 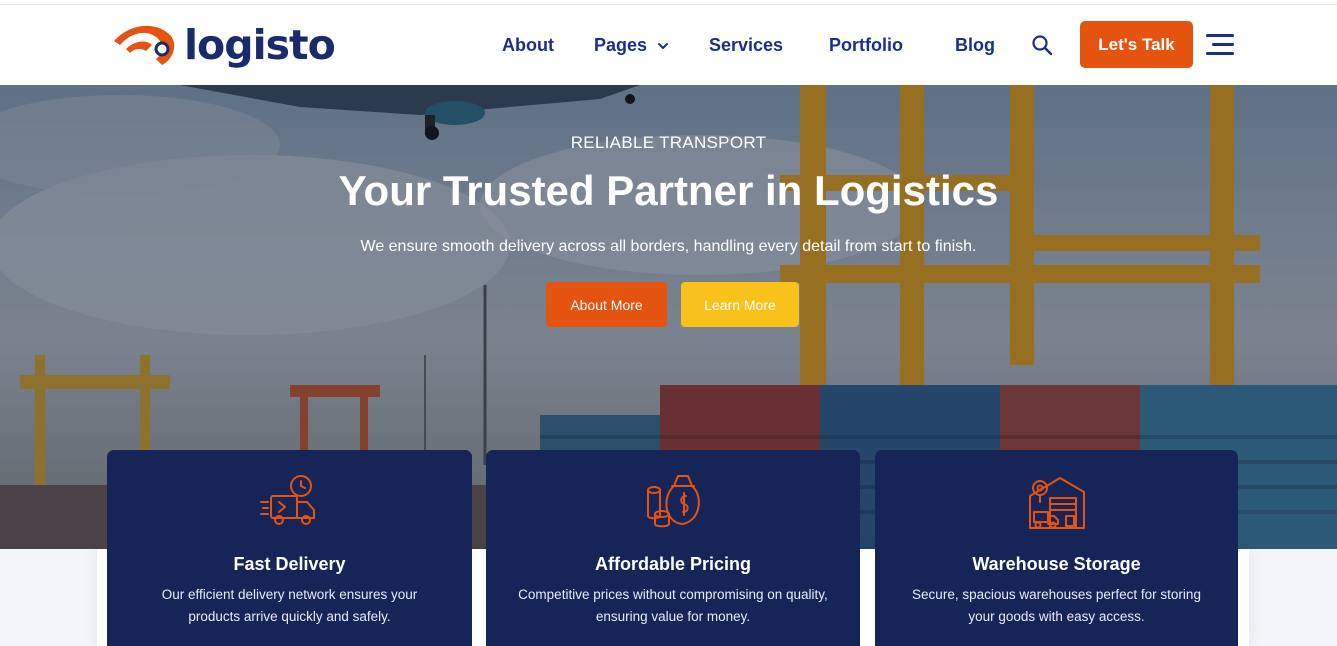 What do you see at coordinates (260, 44) in the screenshot?
I see `brand-name: logisto` at bounding box center [260, 44].